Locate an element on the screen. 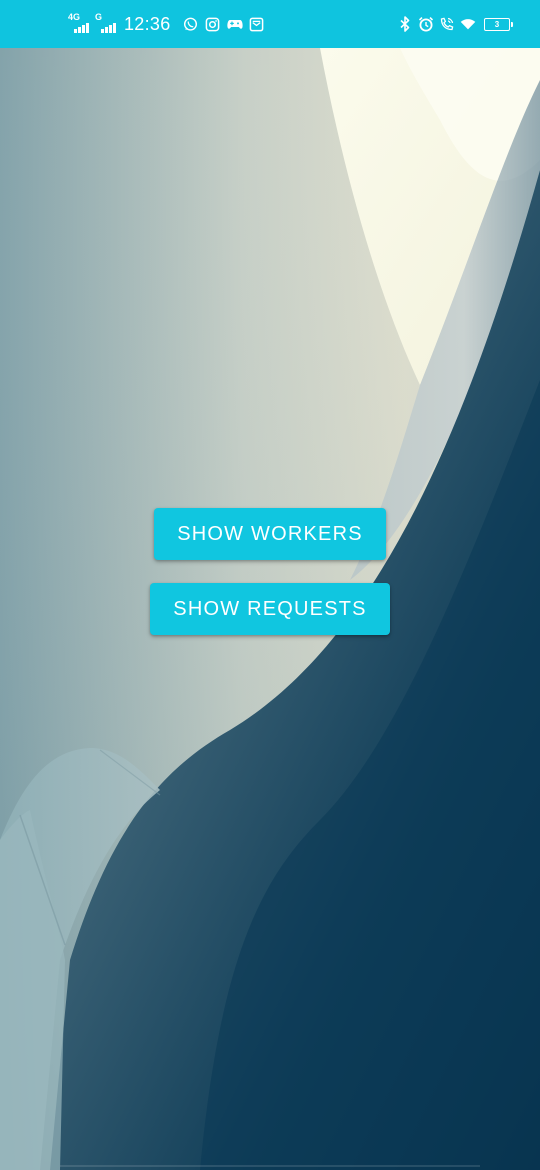  instagram-icon is located at coordinates (213, 24).